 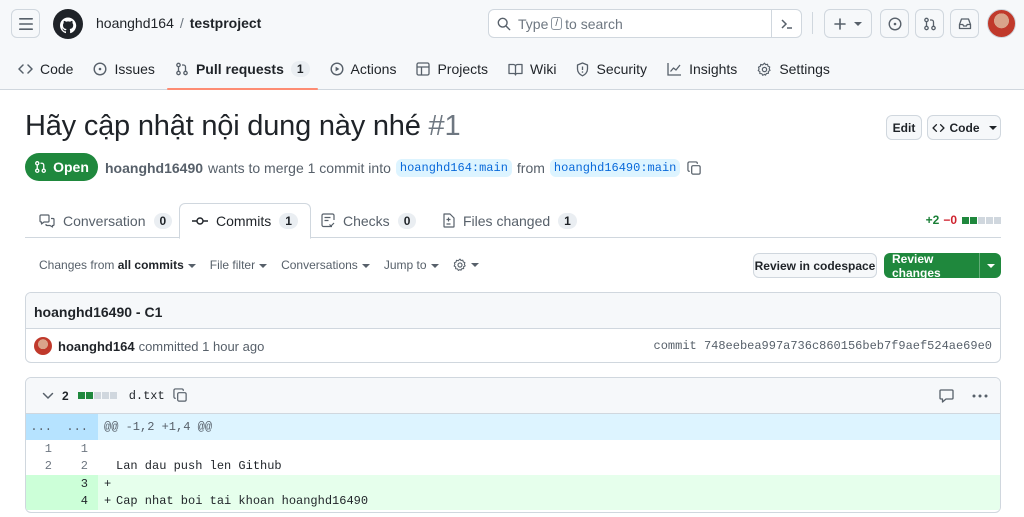 What do you see at coordinates (946, 395) in the screenshot?
I see `comment-icon` at bounding box center [946, 395].